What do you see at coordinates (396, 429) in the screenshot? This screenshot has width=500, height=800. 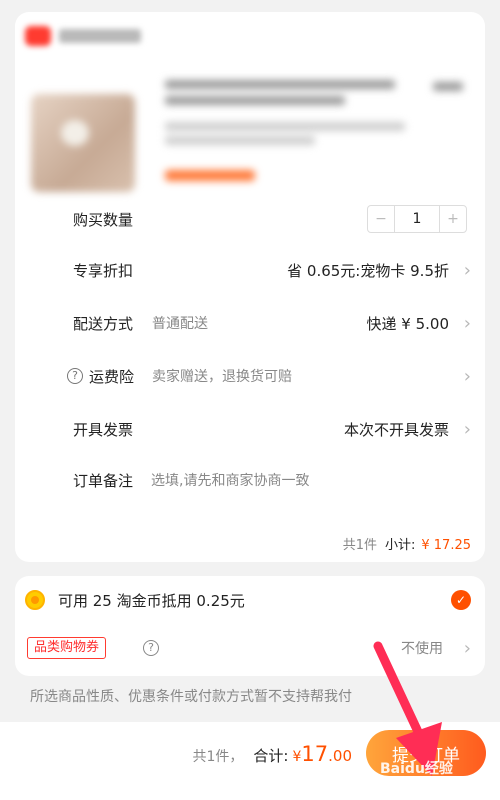 I see `invoice-value: 本次不开具发票` at bounding box center [396, 429].